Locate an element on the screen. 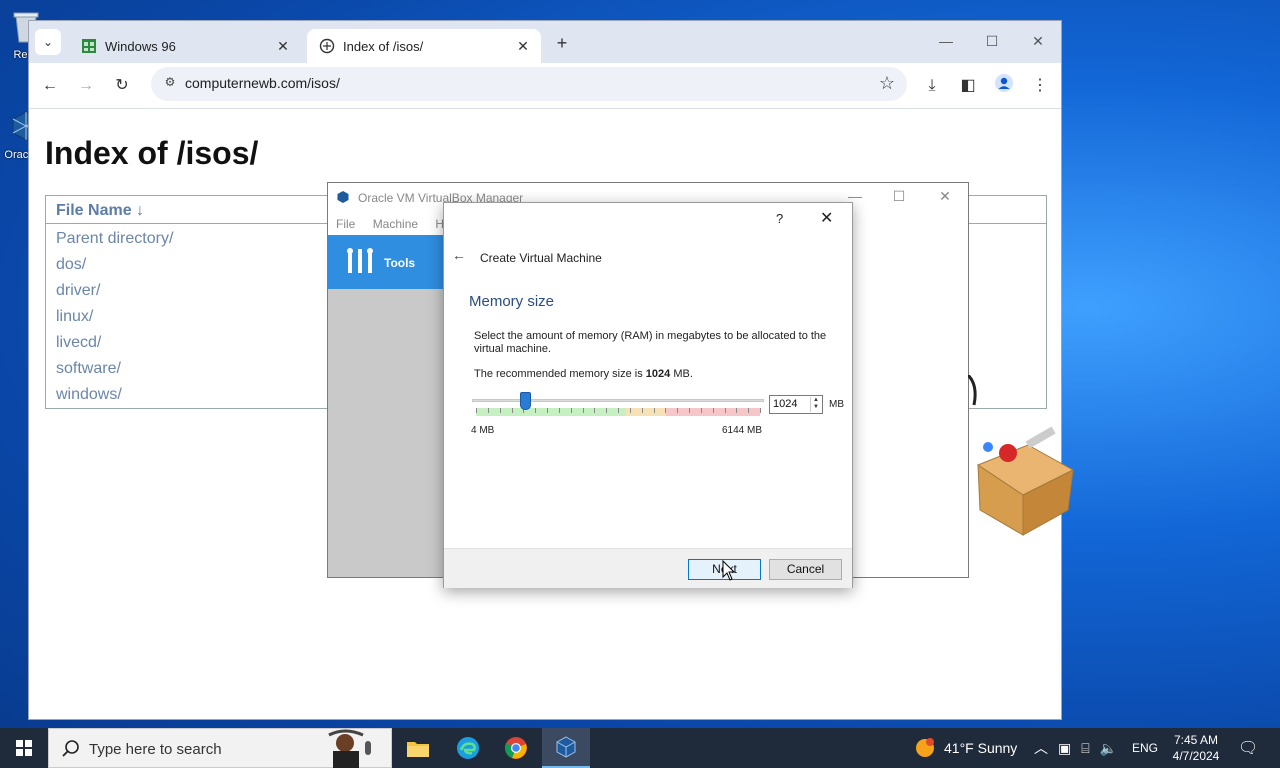  help-button: ? is located at coordinates (779, 218).